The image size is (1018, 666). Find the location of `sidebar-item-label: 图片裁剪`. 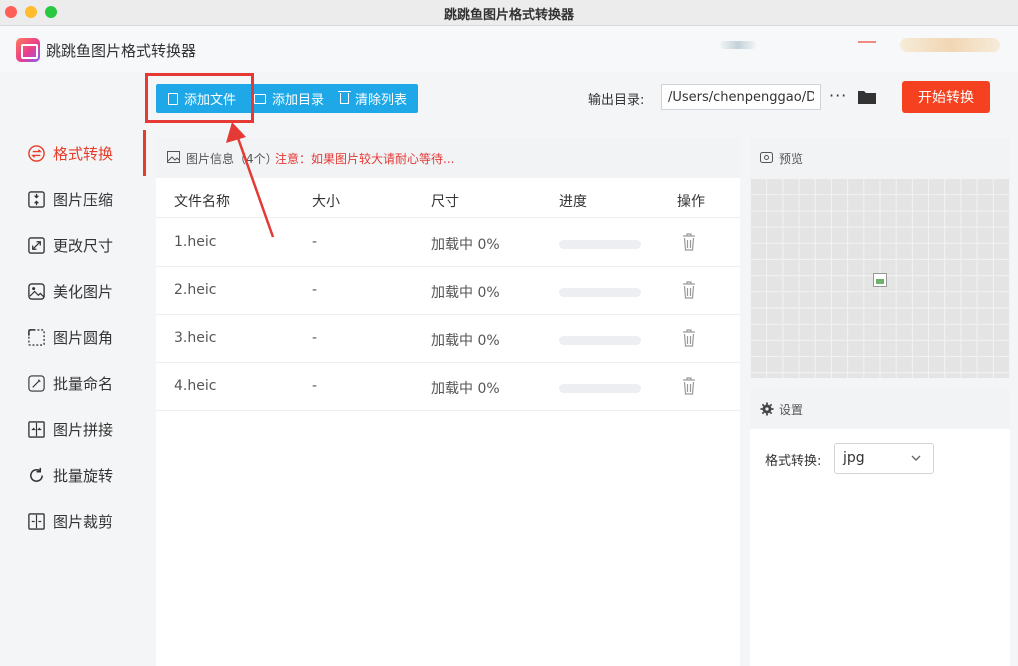

sidebar-item-label: 图片裁剪 is located at coordinates (83, 521).